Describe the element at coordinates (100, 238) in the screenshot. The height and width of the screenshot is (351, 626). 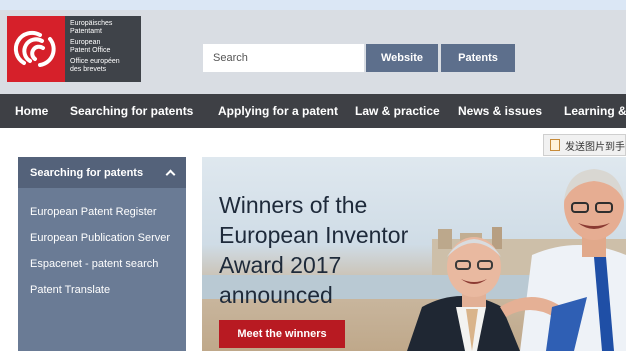
I see `sidebar-link-publication-server: European Publication Server` at that location.